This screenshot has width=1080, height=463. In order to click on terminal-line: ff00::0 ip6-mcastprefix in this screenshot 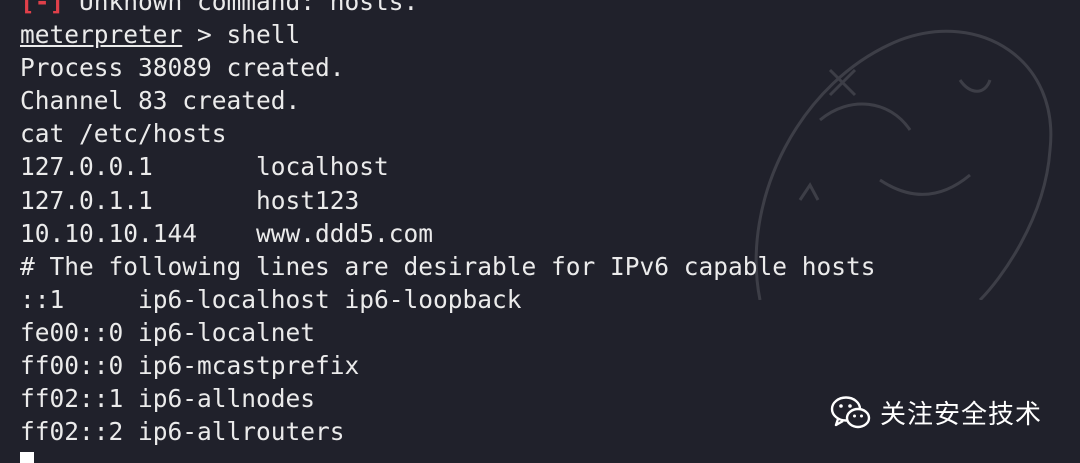, I will do `click(448, 365)`.